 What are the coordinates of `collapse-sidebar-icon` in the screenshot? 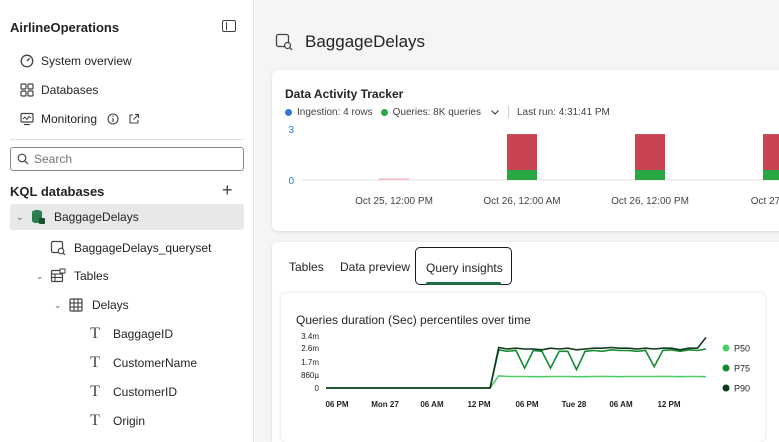 It's located at (229, 26).